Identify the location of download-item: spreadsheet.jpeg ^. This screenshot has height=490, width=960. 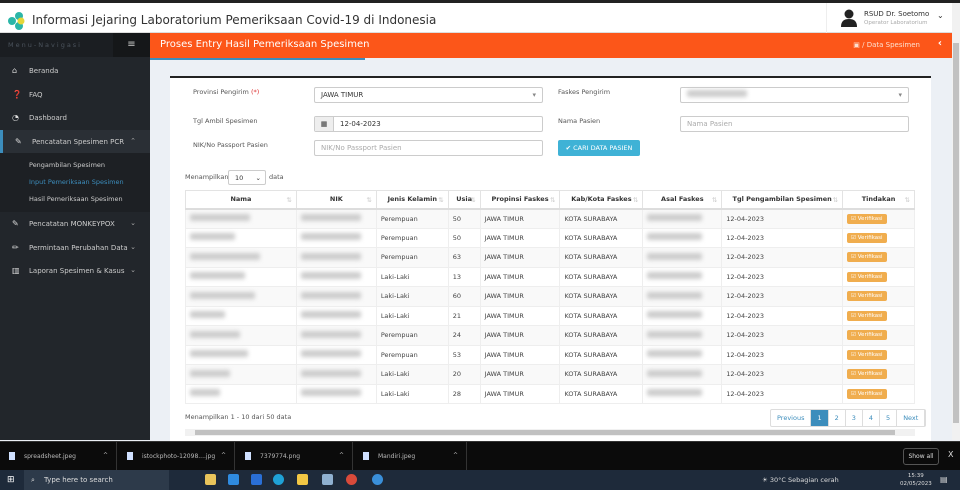
(58, 456).